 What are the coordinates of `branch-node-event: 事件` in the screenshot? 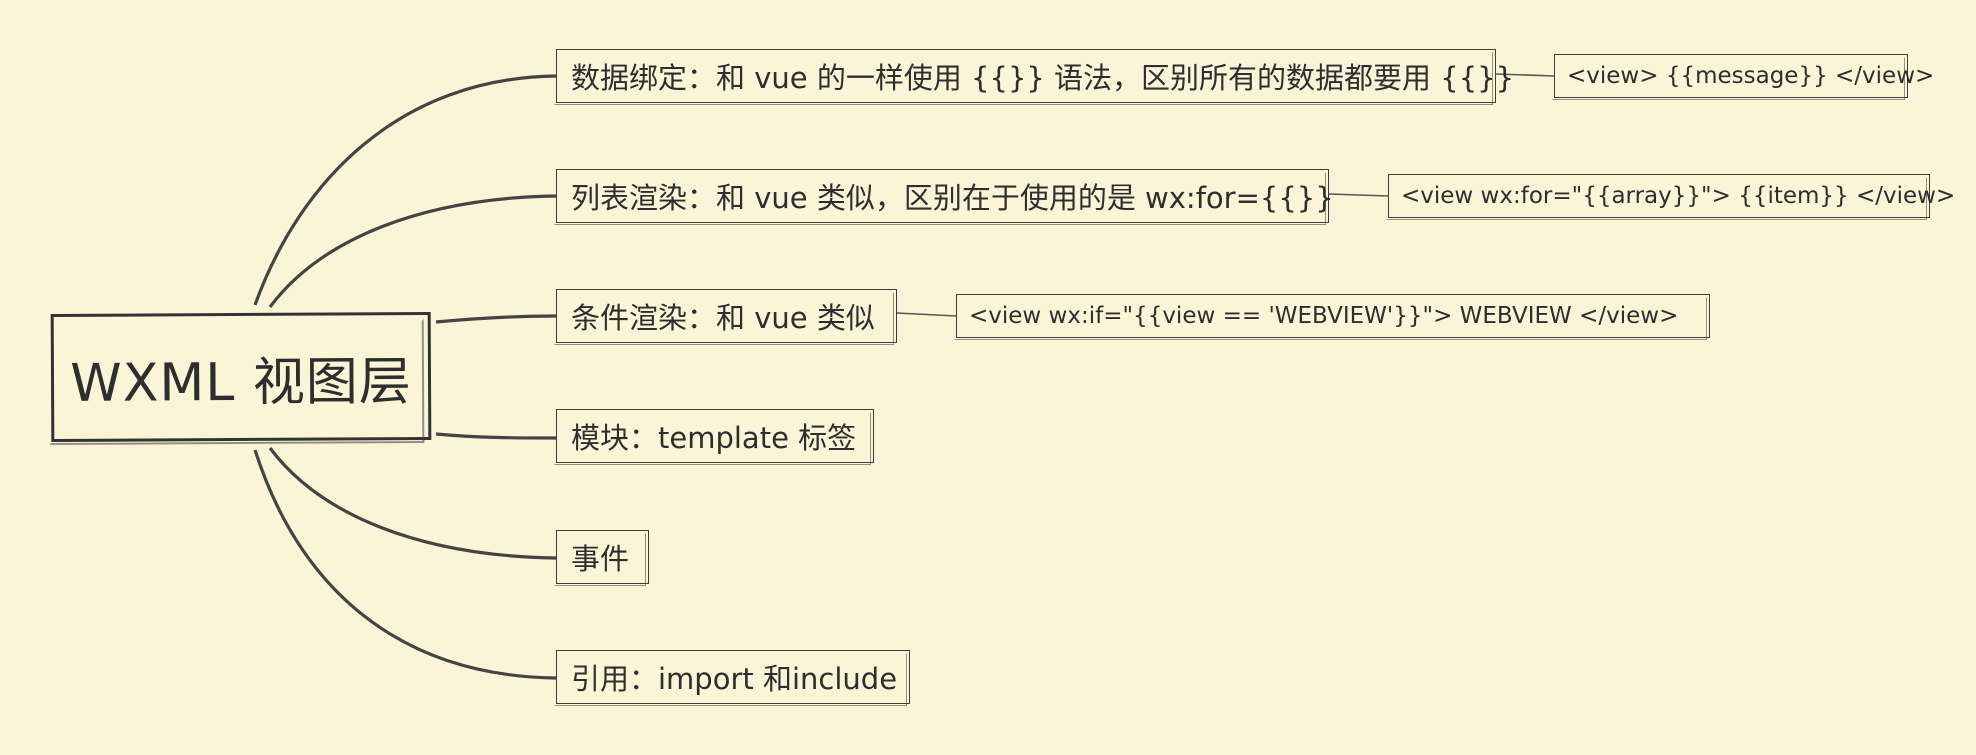 It's located at (601, 558).